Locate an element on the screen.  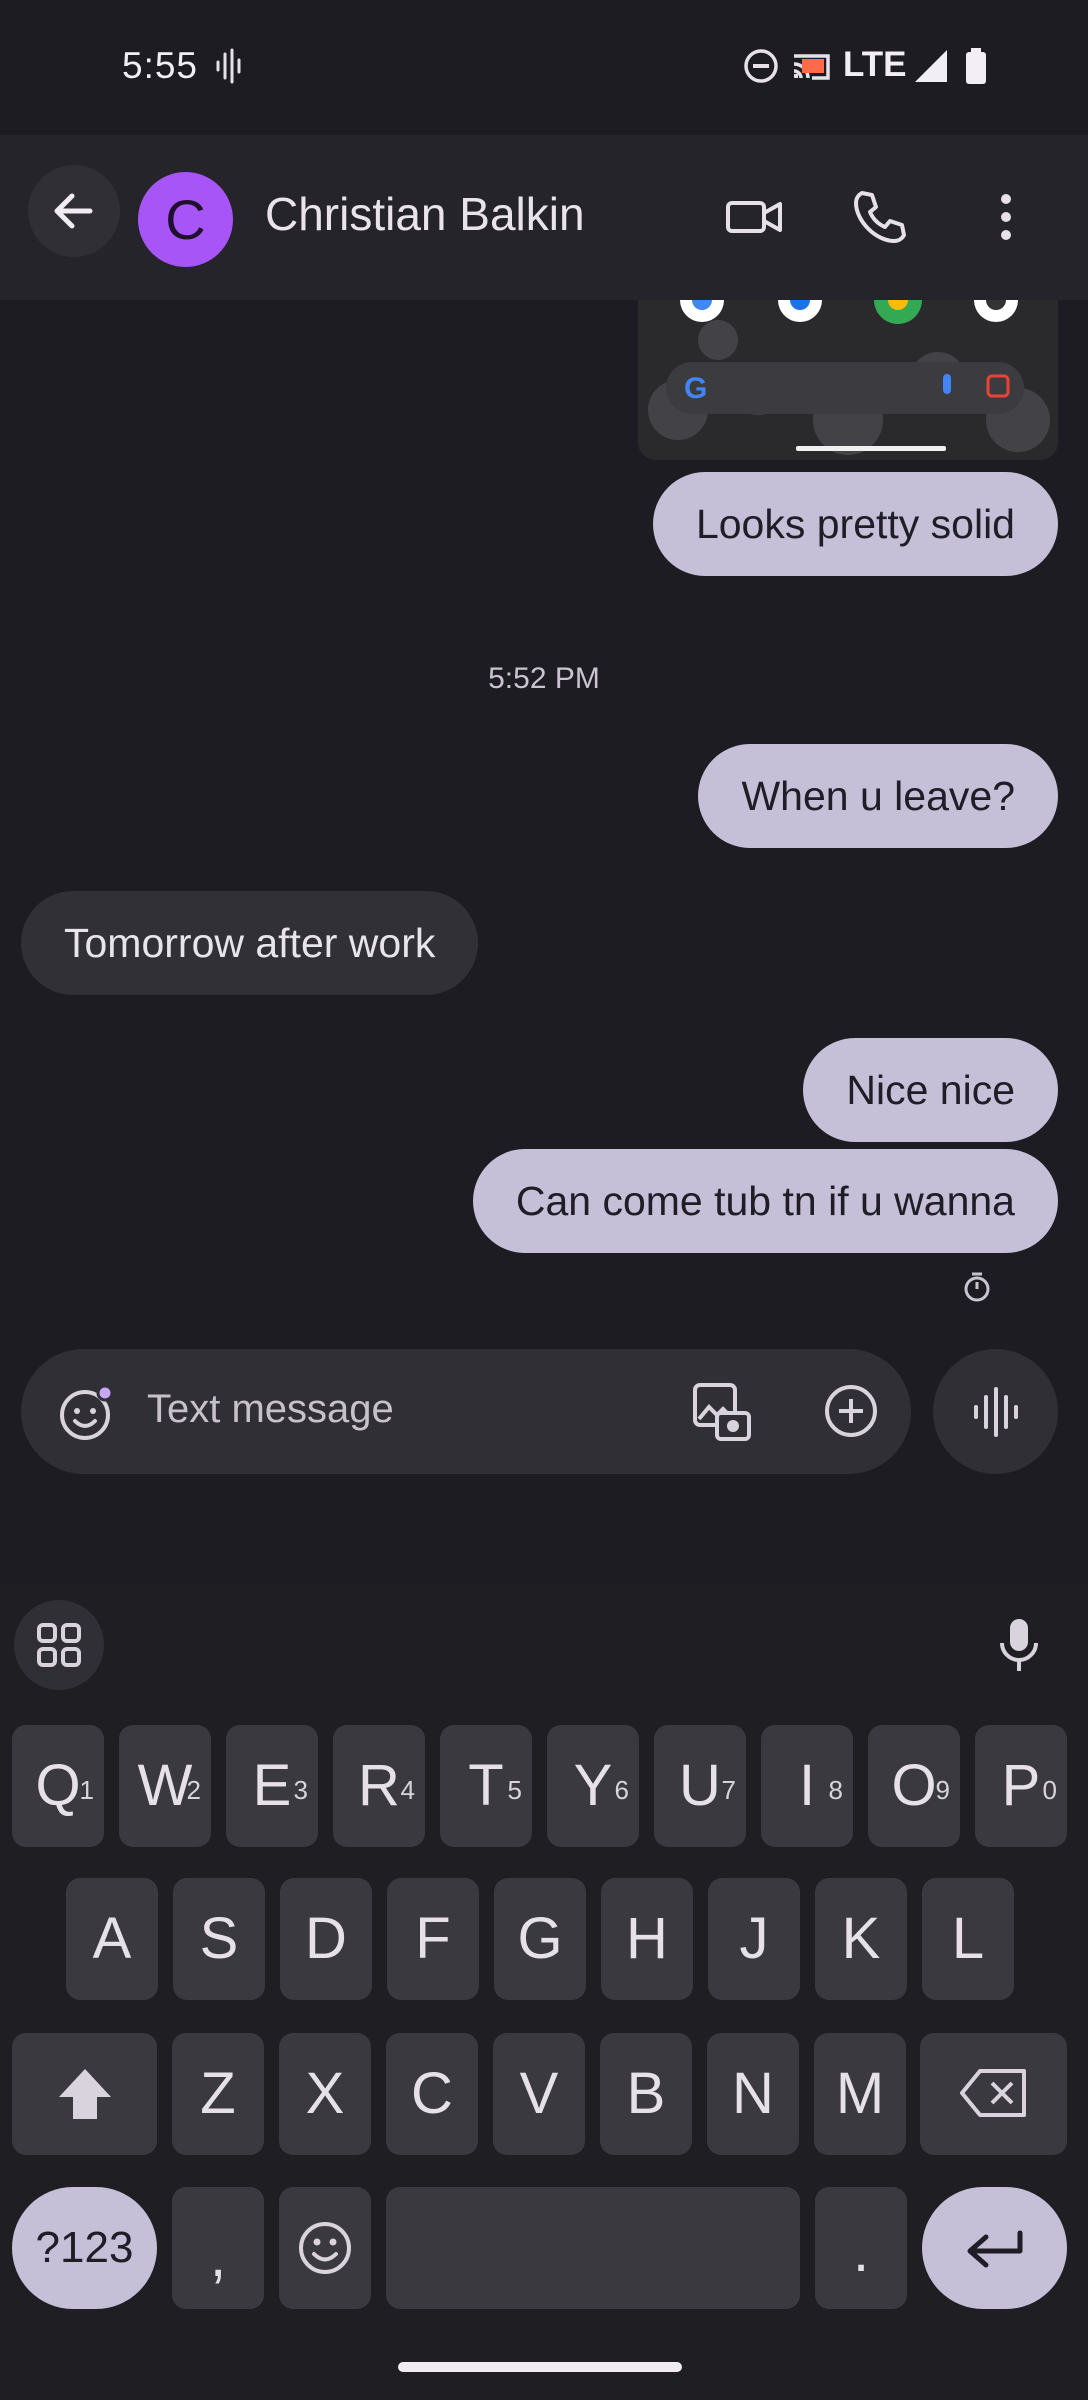
key-label: M is located at coordinates (860, 2093).